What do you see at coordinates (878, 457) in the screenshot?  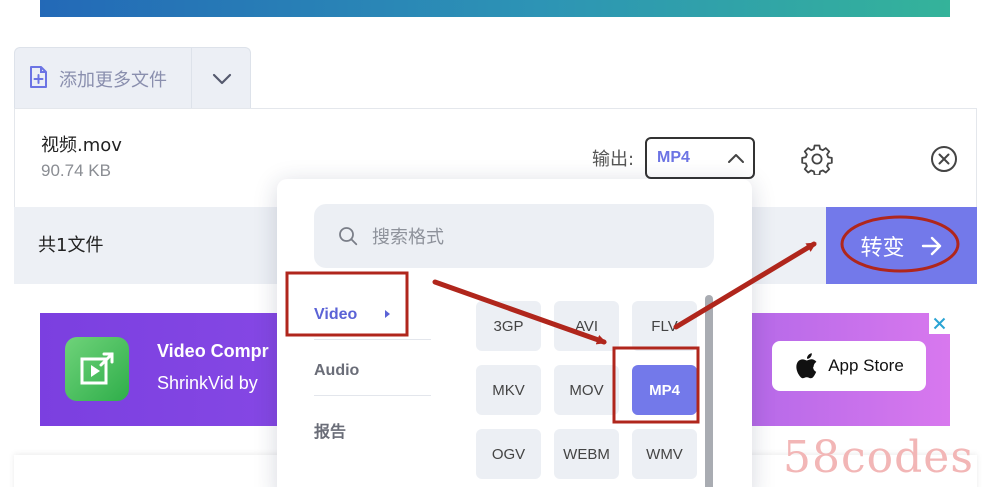 I see `watermark: 58codes` at bounding box center [878, 457].